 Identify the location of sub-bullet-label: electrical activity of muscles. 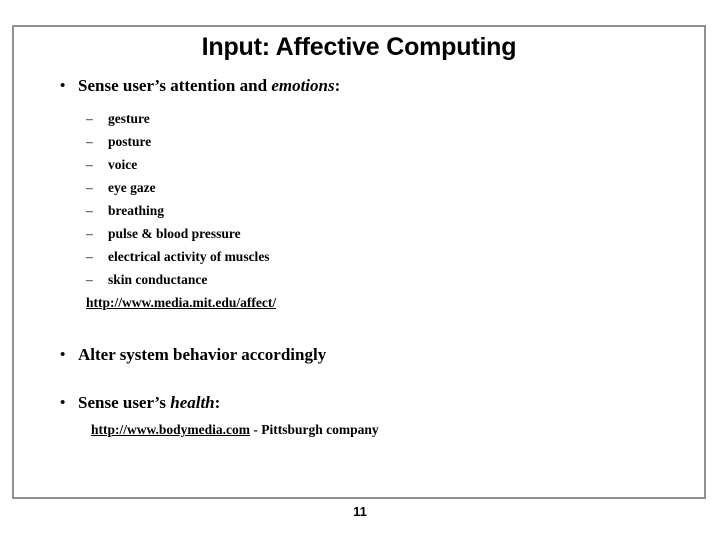
(189, 256).